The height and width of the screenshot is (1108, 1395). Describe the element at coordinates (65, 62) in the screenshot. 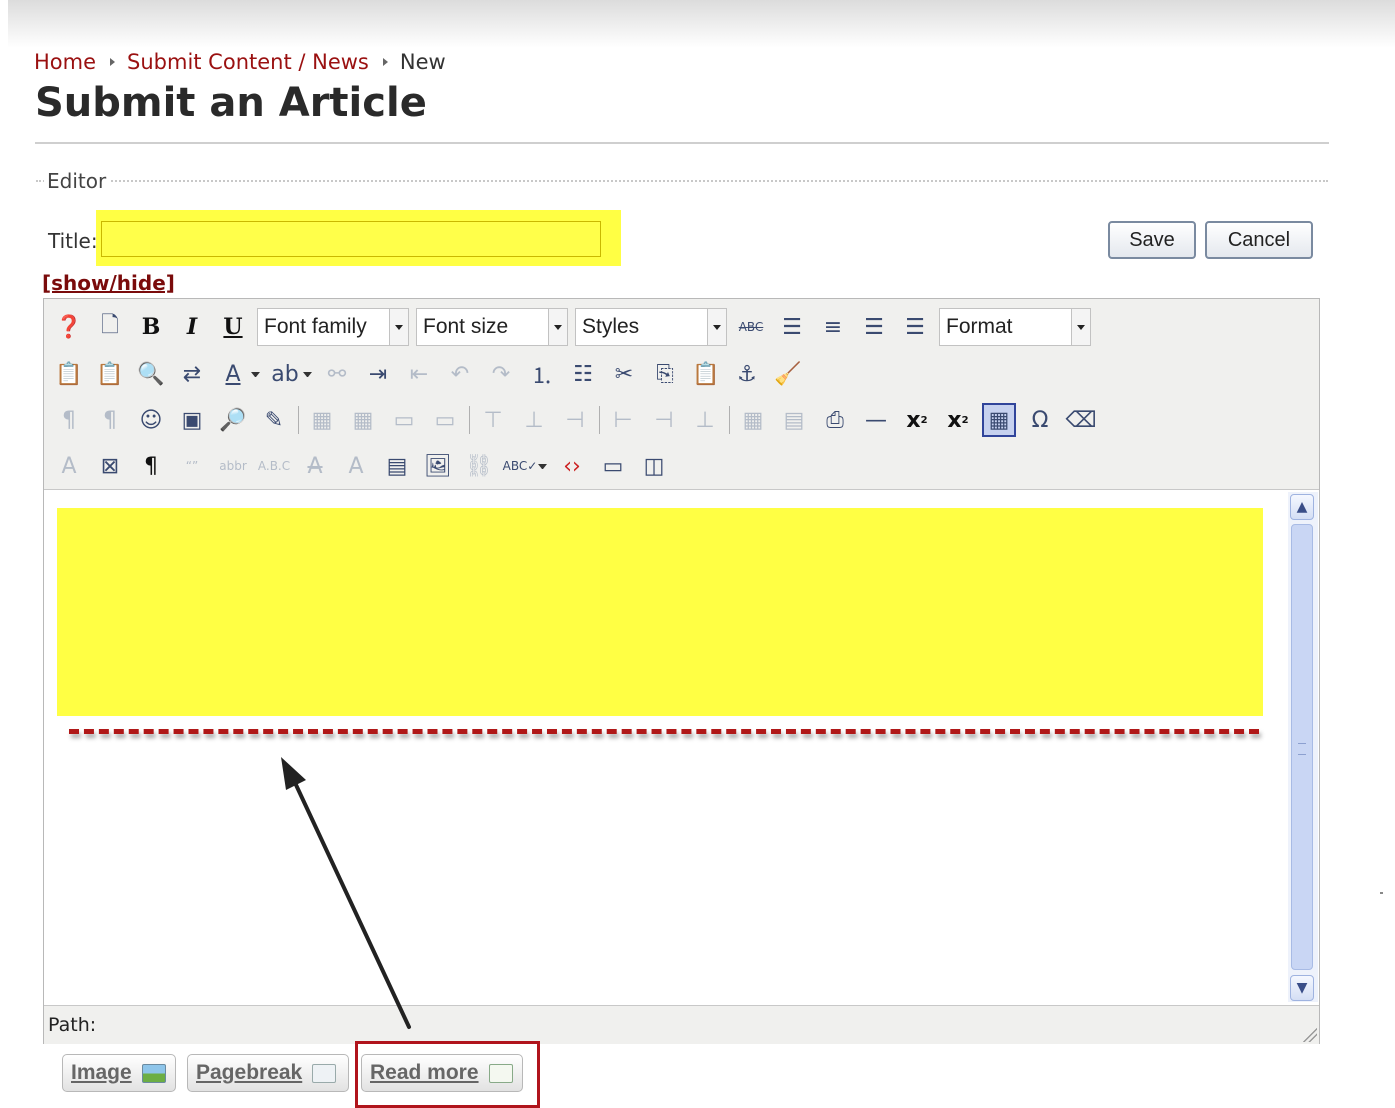

I see `breadcrumb-home: Home` at that location.